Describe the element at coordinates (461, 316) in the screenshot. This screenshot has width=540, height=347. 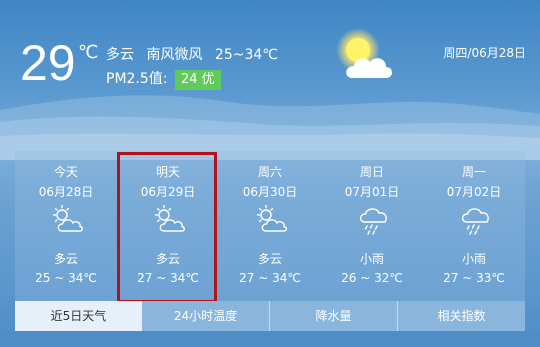
I see `tab-related-index: 相关指数` at that location.